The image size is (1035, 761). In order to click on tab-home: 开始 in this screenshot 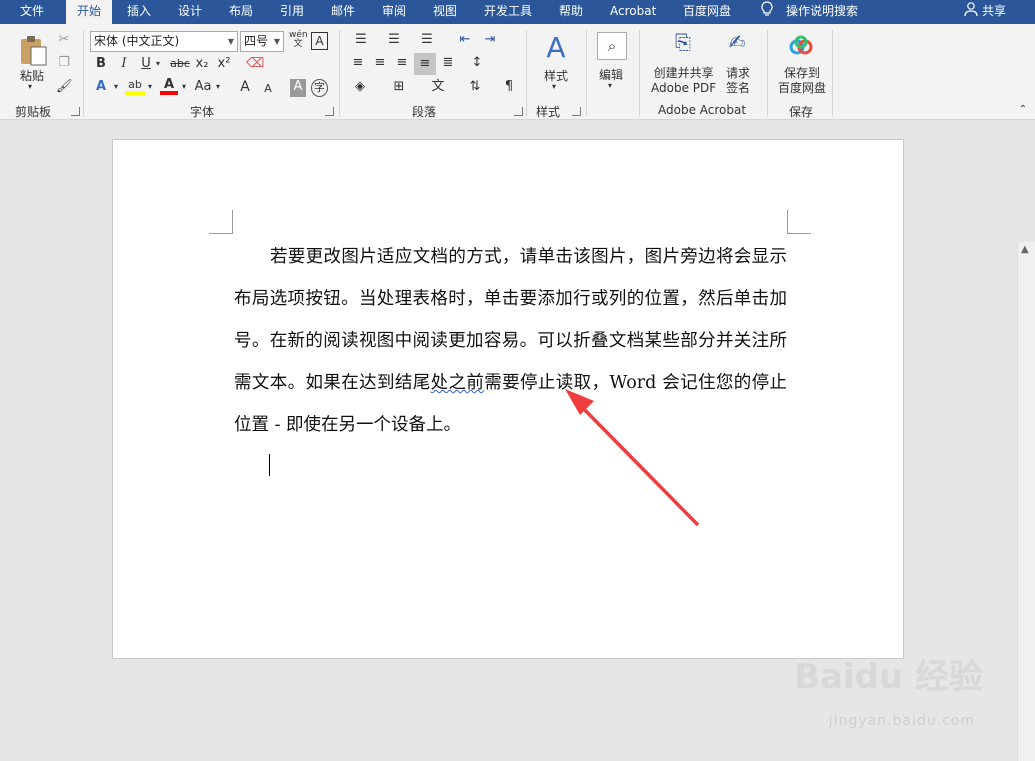, I will do `click(89, 12)`.